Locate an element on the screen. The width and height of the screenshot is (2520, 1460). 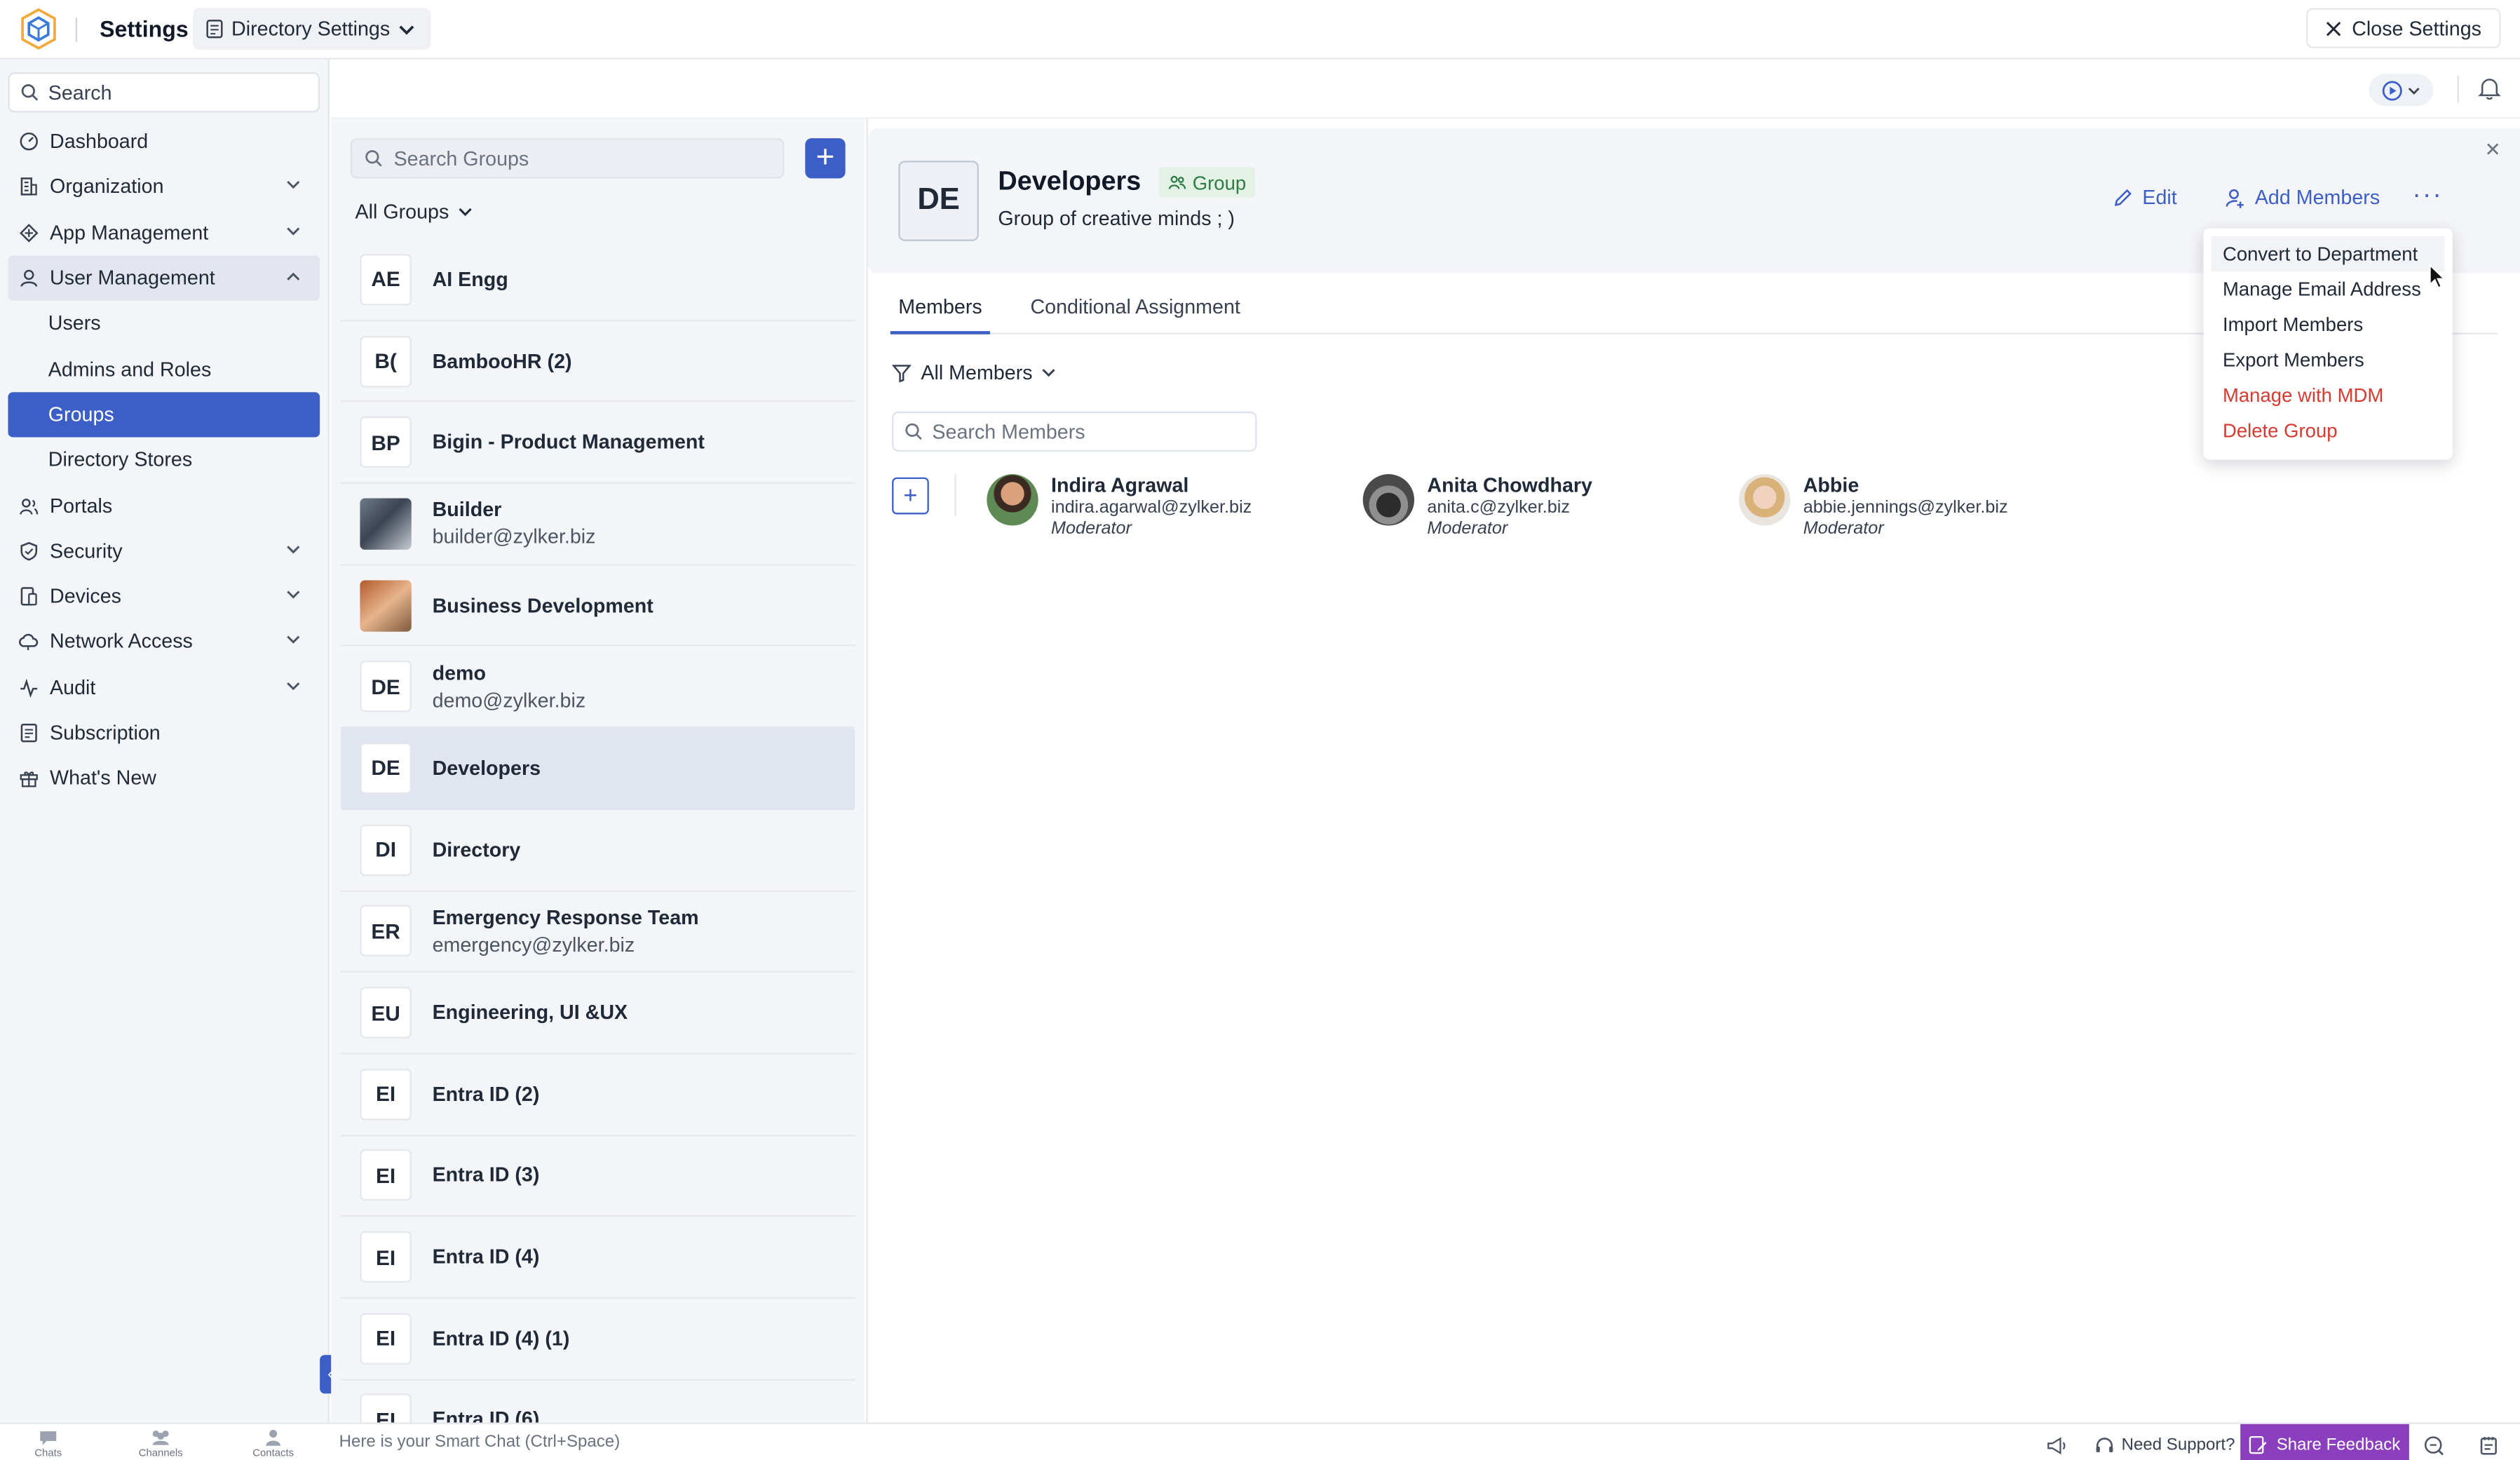
group-row: Builder builder@zylker.biz is located at coordinates (597, 525).